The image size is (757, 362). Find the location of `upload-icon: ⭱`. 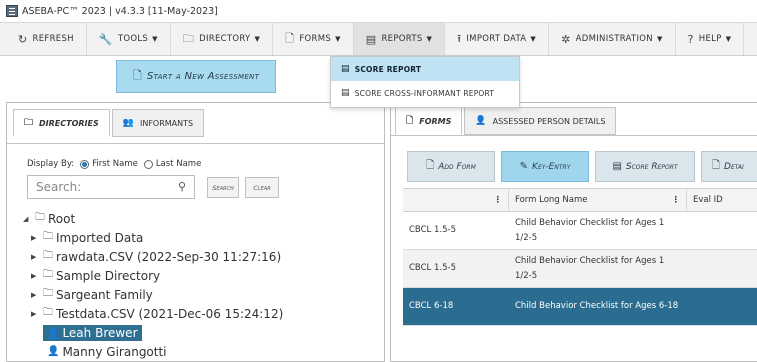

upload-icon: ⭱ is located at coordinates (459, 38).